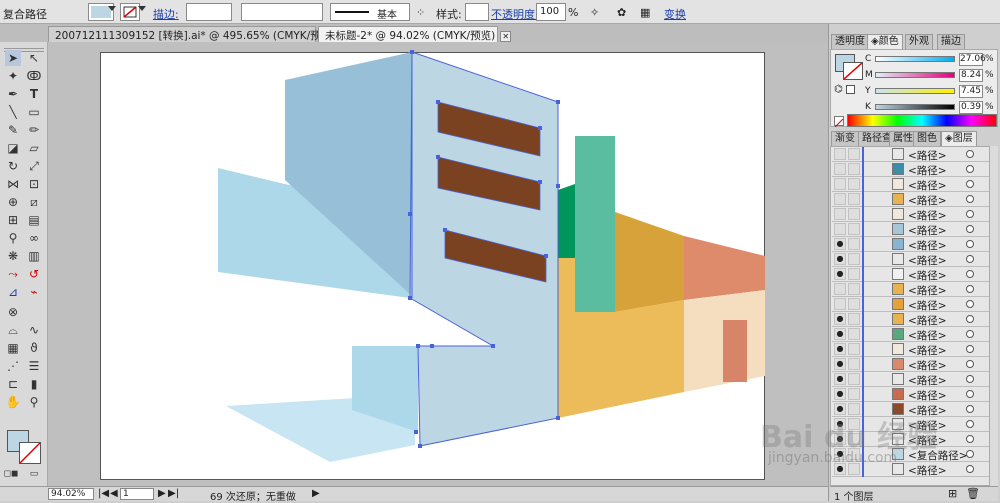 Image resolution: width=1000 pixels, height=503 pixels. What do you see at coordinates (34, 166) in the screenshot?
I see `scale-icon: ⤢` at bounding box center [34, 166].